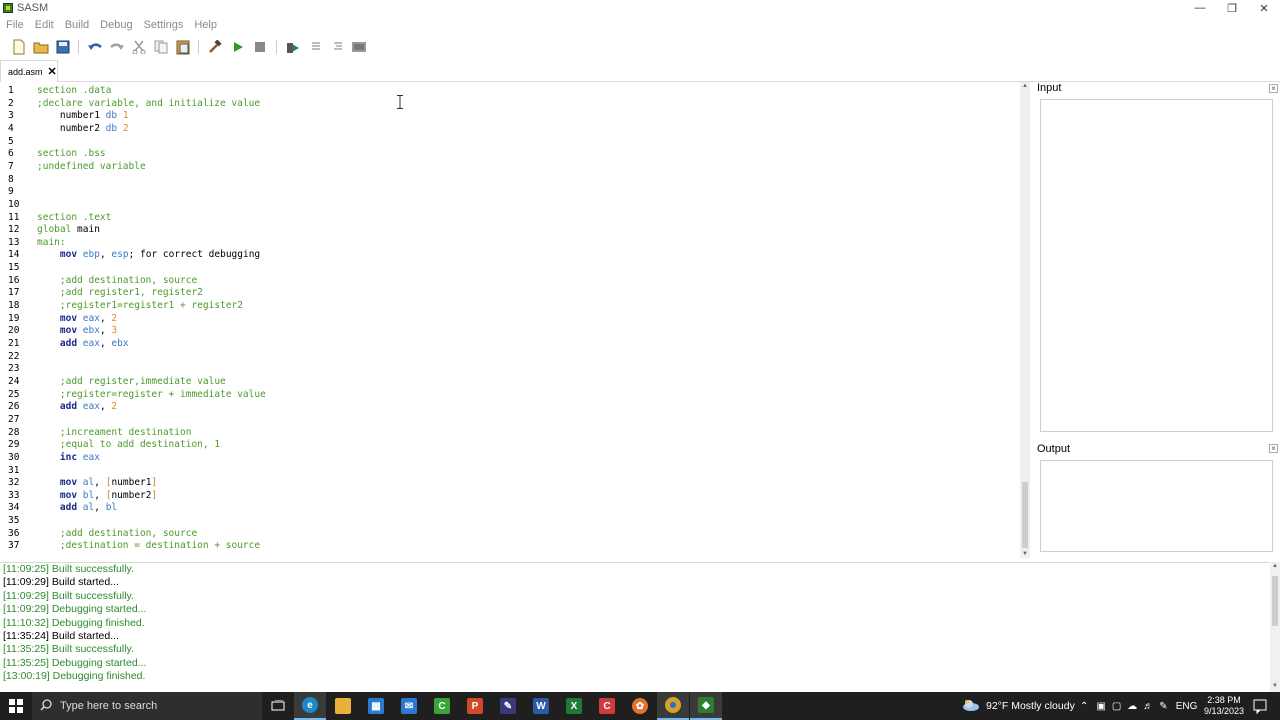 Image resolution: width=1280 pixels, height=720 pixels. I want to click on open-folder-icon, so click(41, 47).